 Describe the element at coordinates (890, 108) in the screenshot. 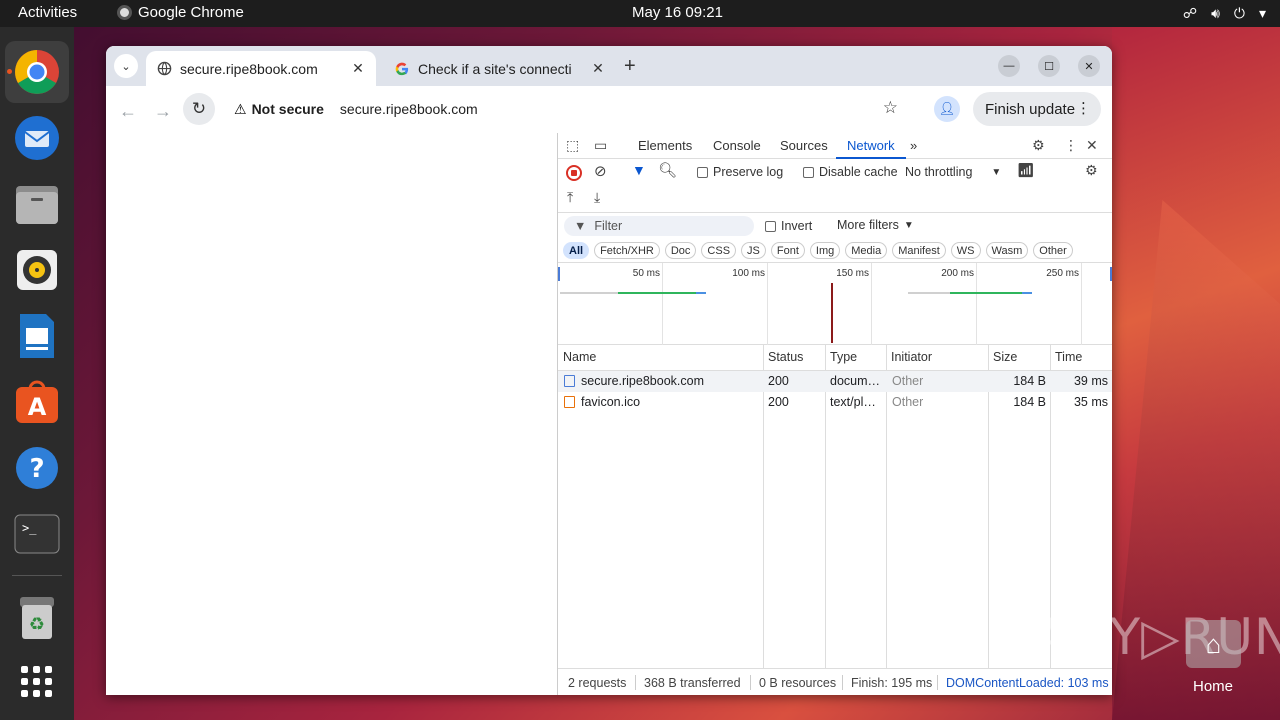

I see `bookmark-star-icon: ☆` at that location.